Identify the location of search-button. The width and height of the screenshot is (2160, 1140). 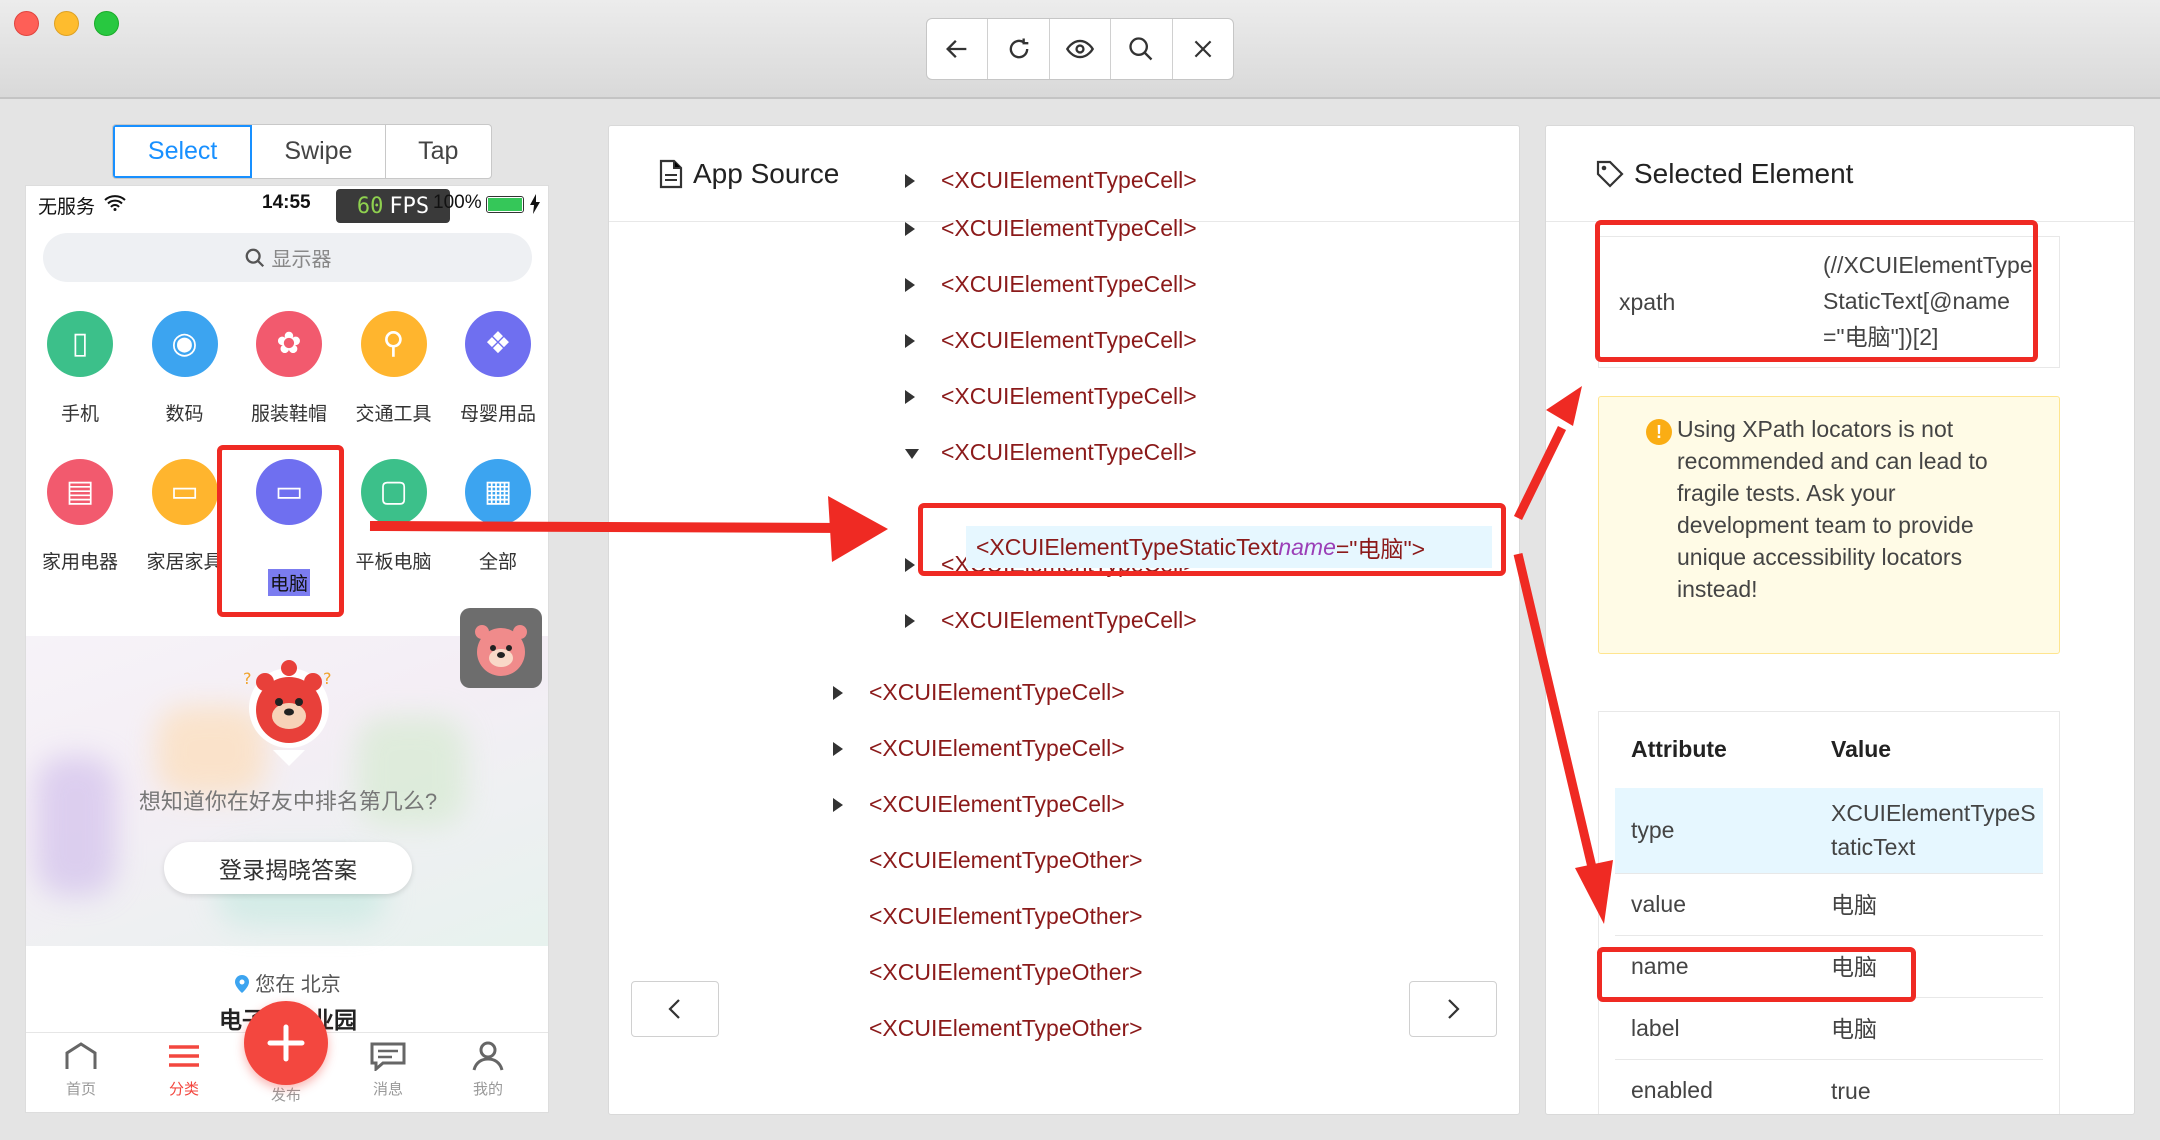
(1142, 49).